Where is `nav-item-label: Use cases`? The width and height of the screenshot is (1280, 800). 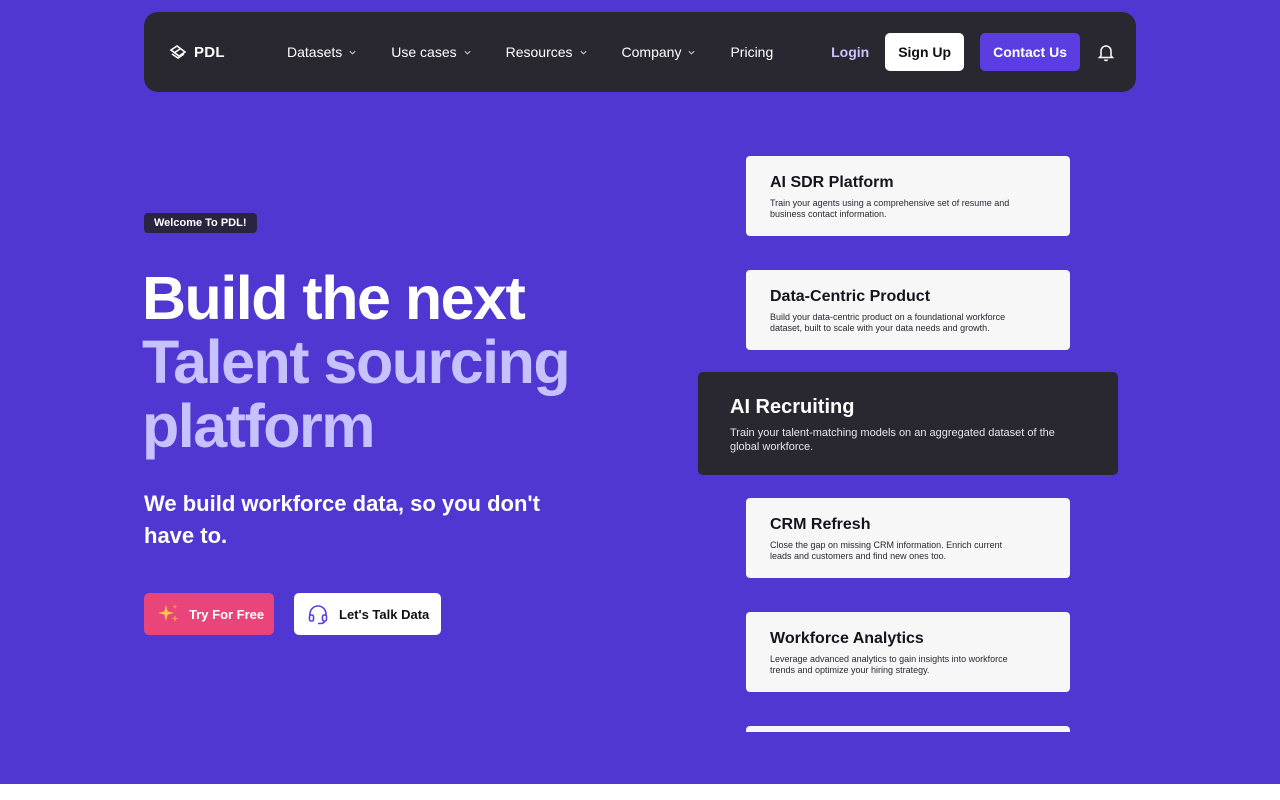
nav-item-label: Use cases is located at coordinates (424, 52).